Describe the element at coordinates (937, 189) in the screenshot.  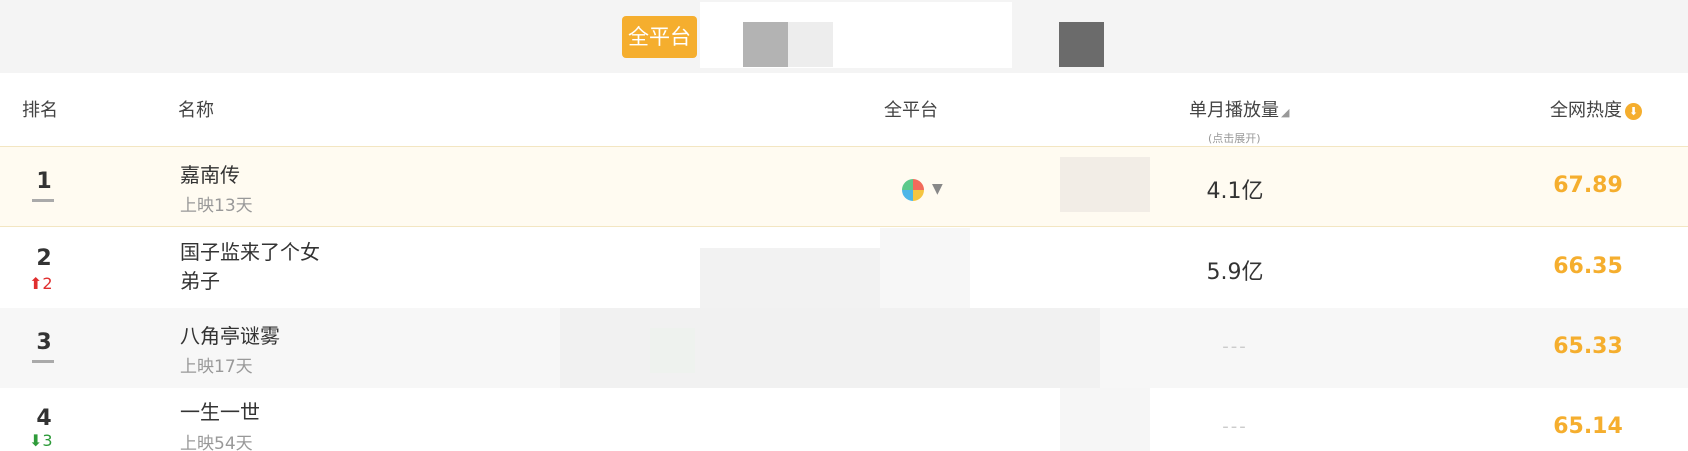
I see `caret-down-icon: ▼` at that location.